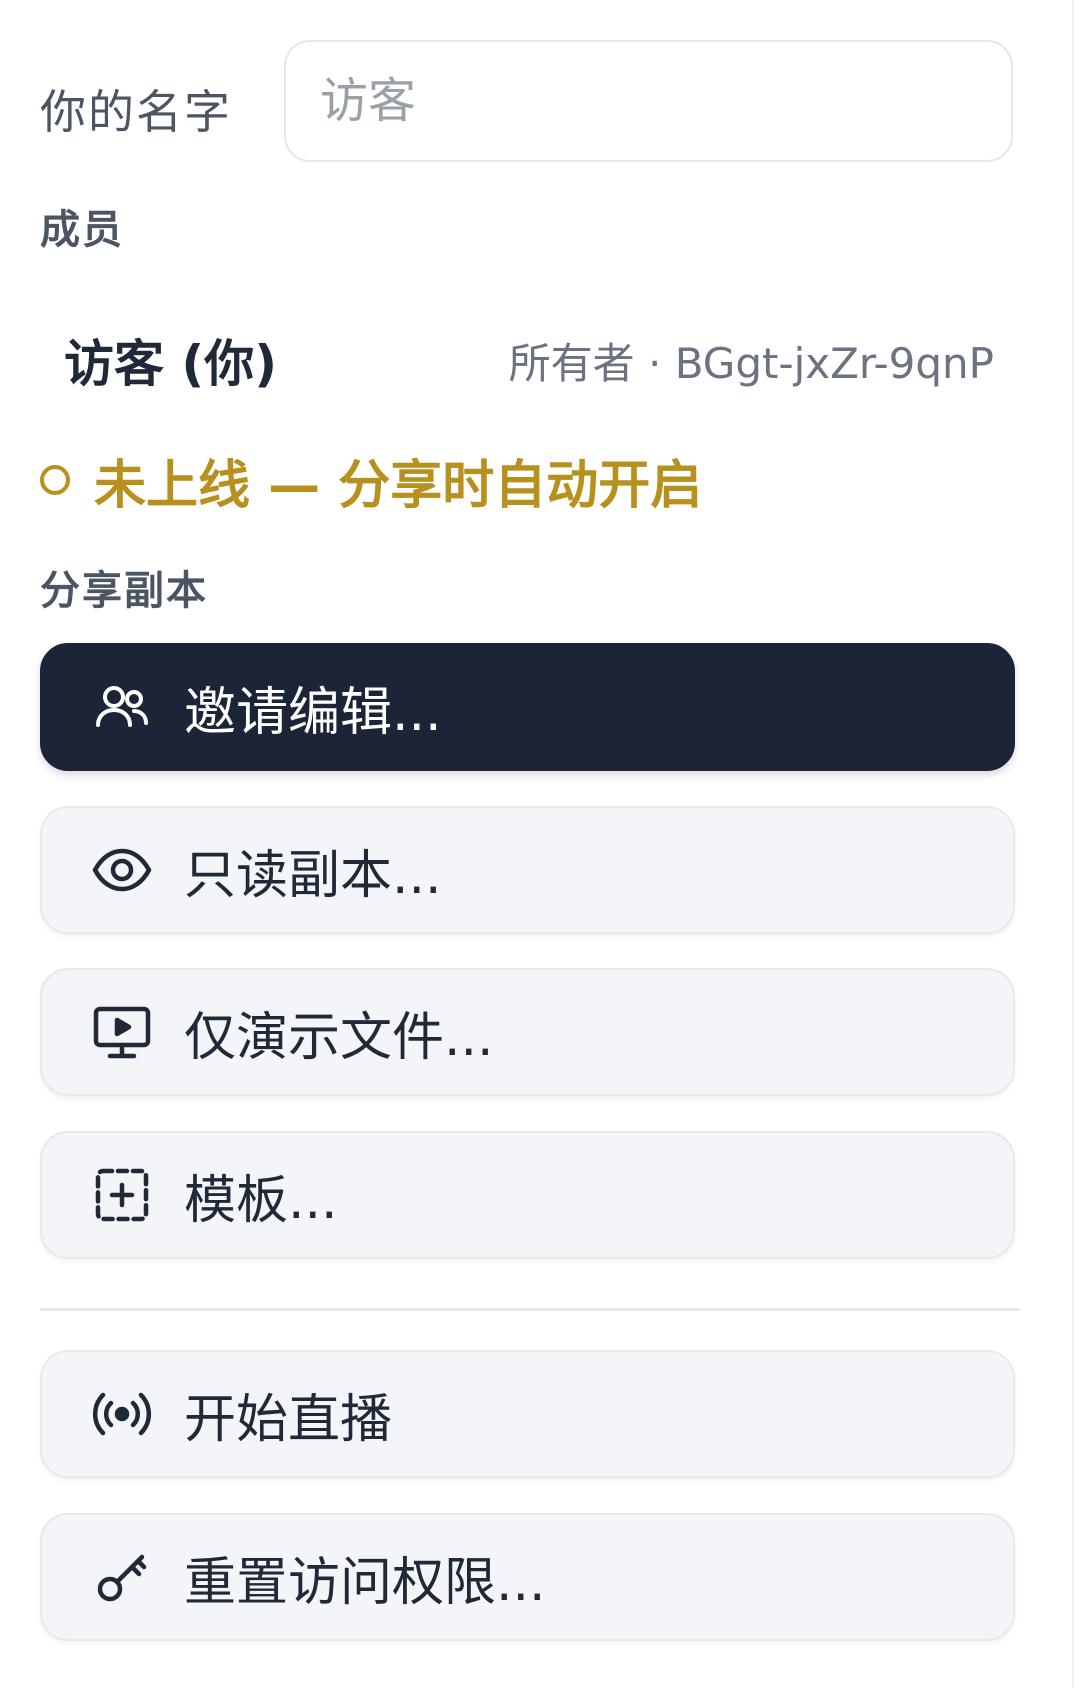  I want to click on panel-edge, so click(1073, 844).